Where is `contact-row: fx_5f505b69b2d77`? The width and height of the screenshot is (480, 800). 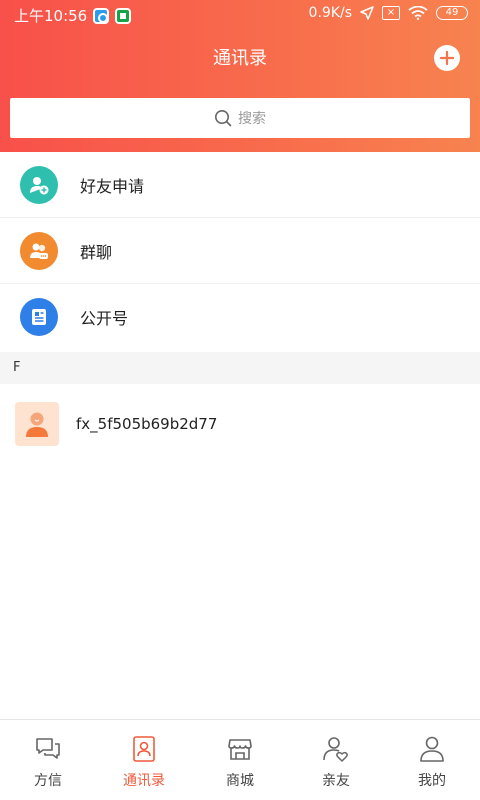 contact-row: fx_5f505b69b2d77 is located at coordinates (240, 424).